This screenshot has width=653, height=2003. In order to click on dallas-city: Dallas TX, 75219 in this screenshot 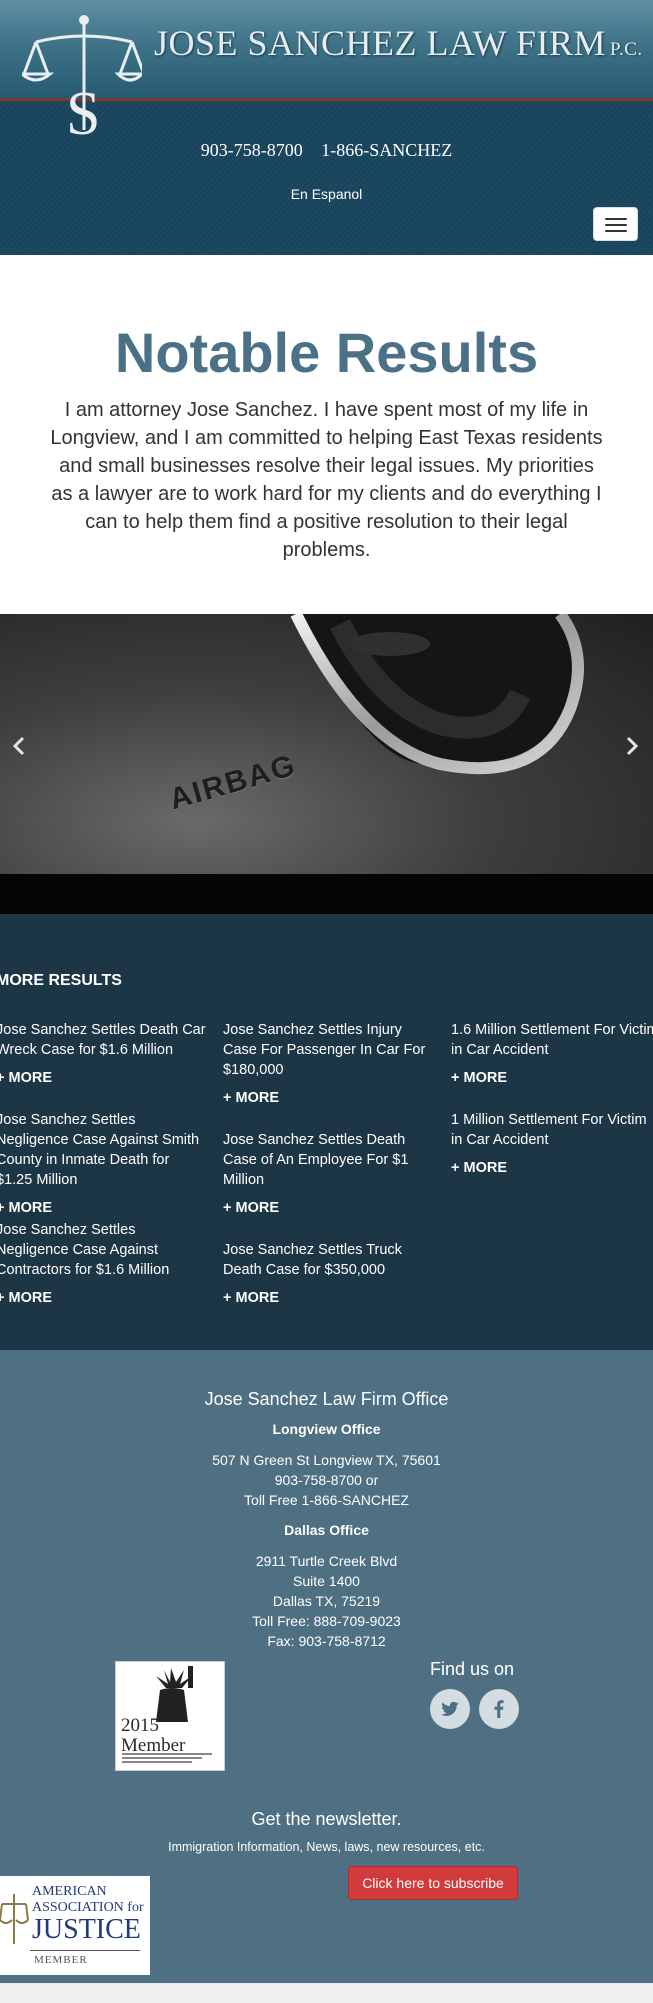, I will do `click(326, 1601)`.